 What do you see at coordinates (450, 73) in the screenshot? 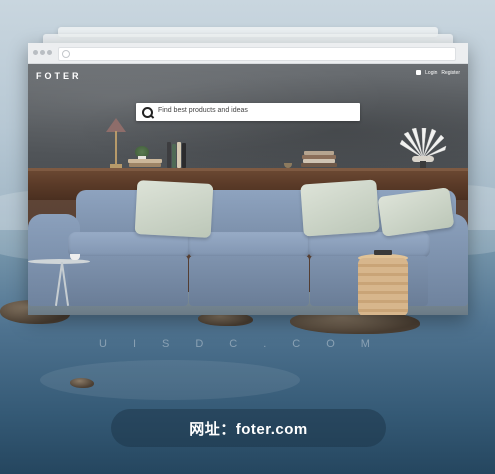
I see `register-link: Register` at bounding box center [450, 73].